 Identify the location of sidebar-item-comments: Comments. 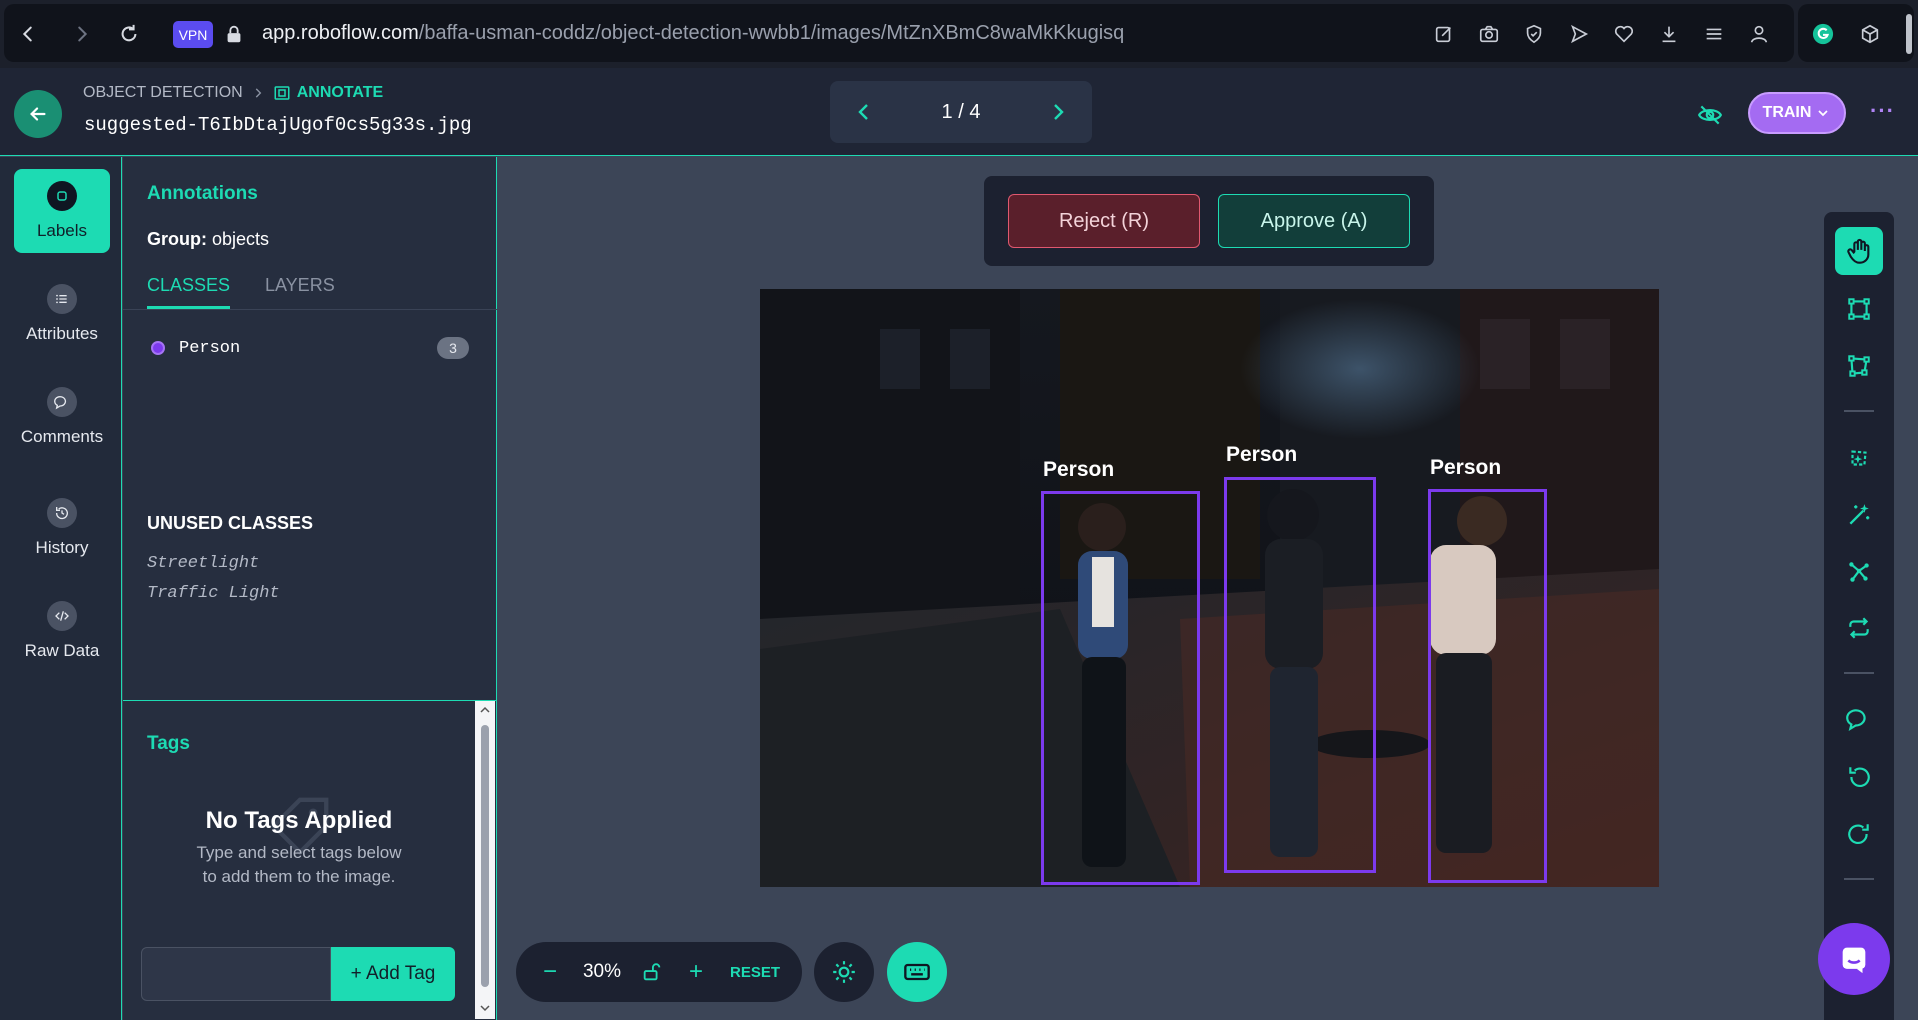
(62, 417).